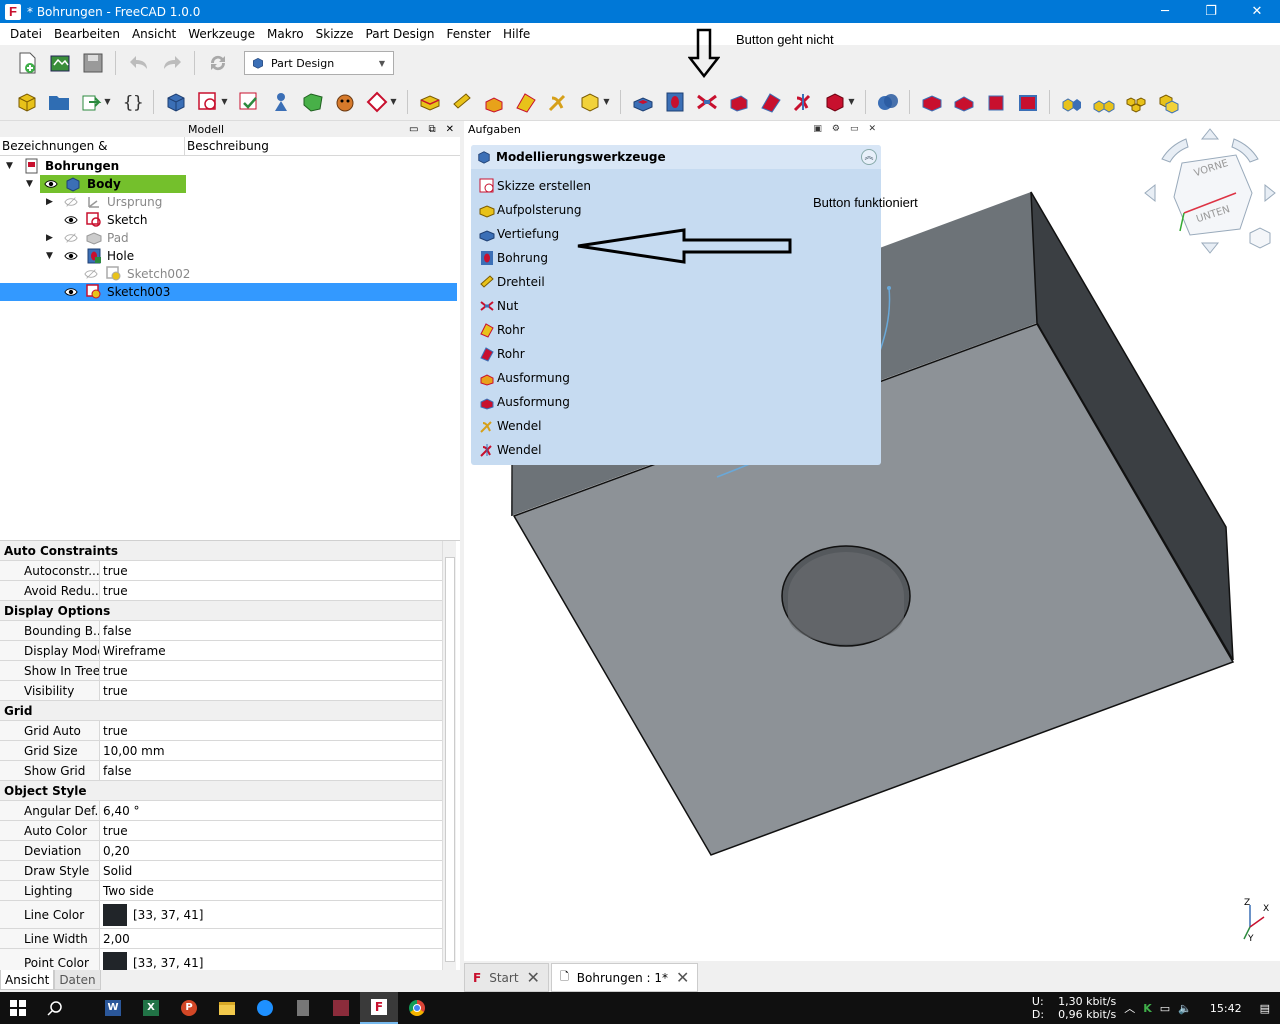  Describe the element at coordinates (642, 101) in the screenshot. I see `pocket-button` at that location.